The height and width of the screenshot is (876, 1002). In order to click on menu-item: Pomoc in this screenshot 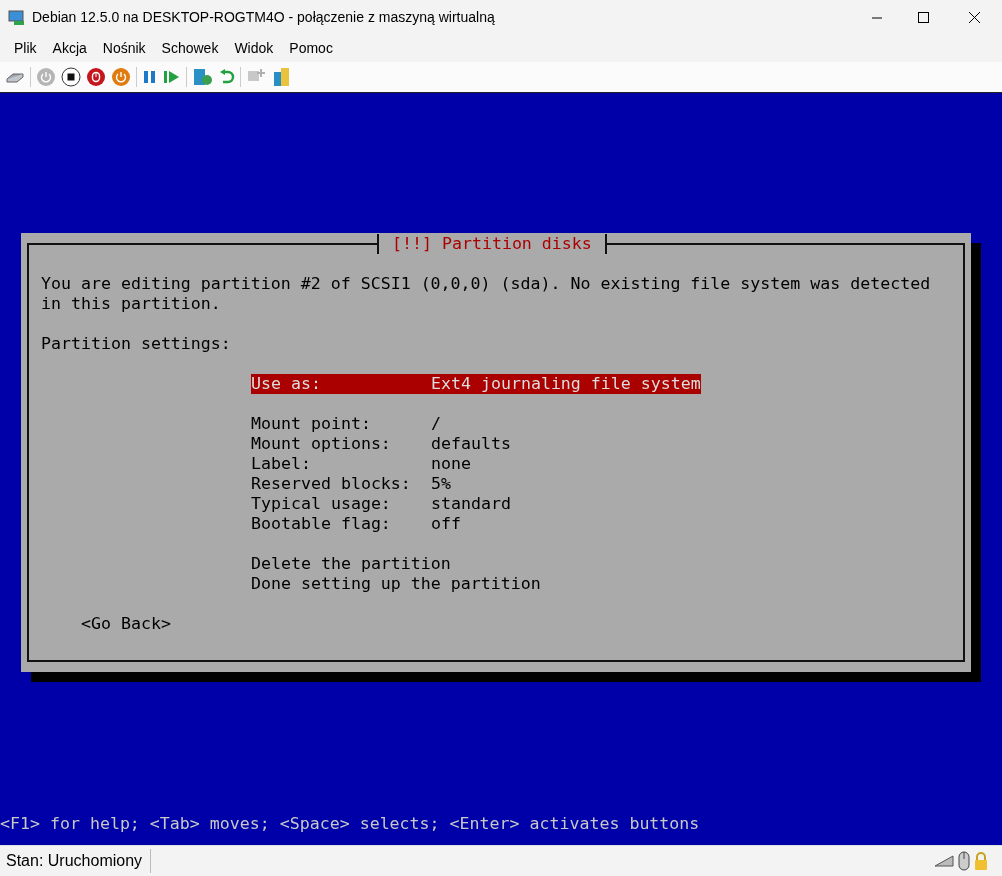, I will do `click(311, 48)`.